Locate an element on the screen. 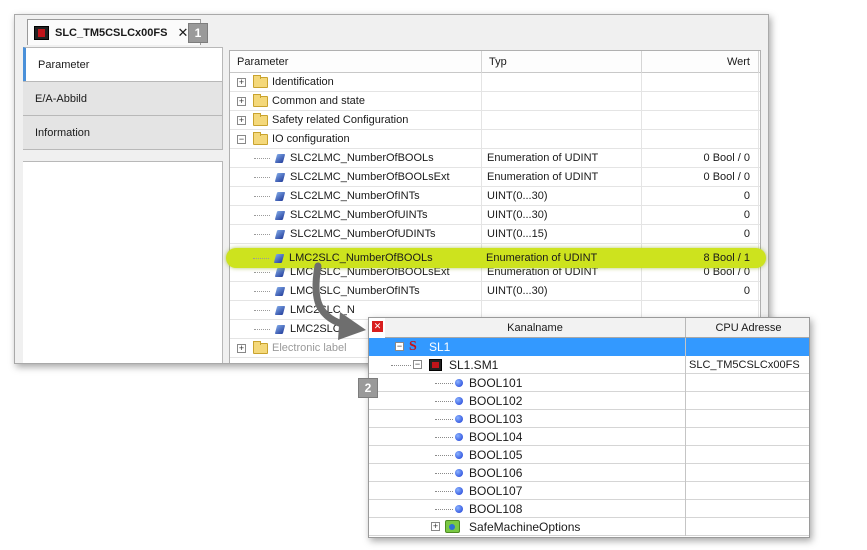  parameter-row: + Safety related Configuration is located at coordinates (495, 120).